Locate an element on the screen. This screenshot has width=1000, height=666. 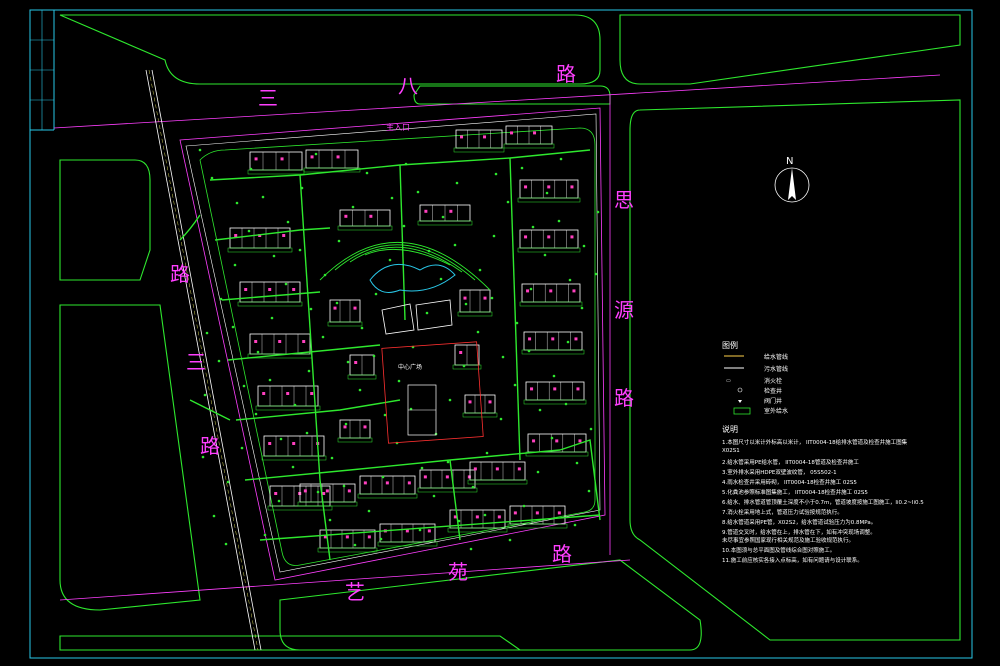
main-entrance-label: 主入口 is located at coordinates (398, 127).